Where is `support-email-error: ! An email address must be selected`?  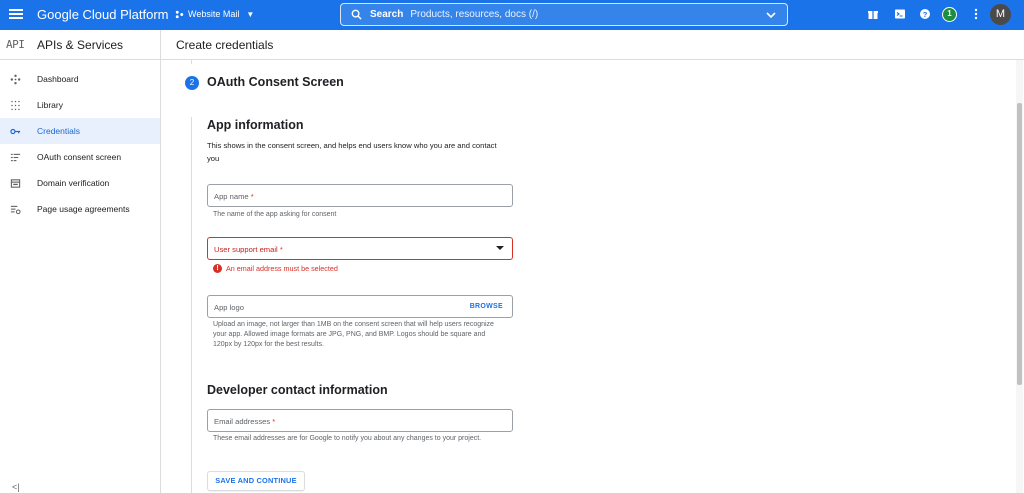
support-email-error: ! An email address must be selected is located at coordinates (275, 268).